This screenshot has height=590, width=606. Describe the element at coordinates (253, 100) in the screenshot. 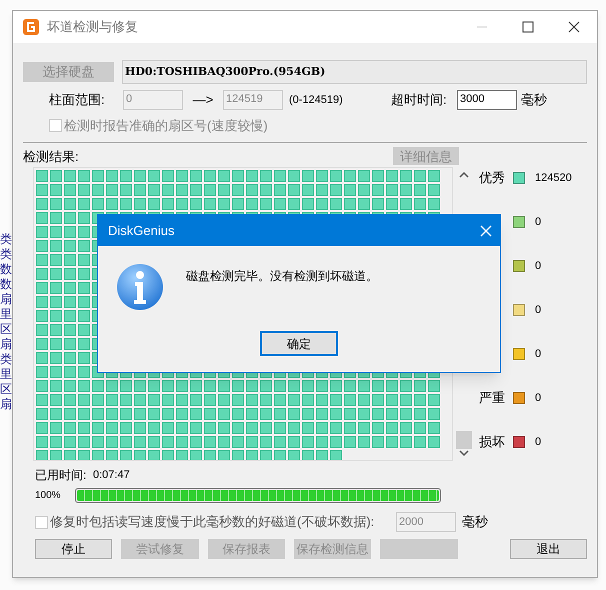

I see `range-end-field: 124519` at that location.